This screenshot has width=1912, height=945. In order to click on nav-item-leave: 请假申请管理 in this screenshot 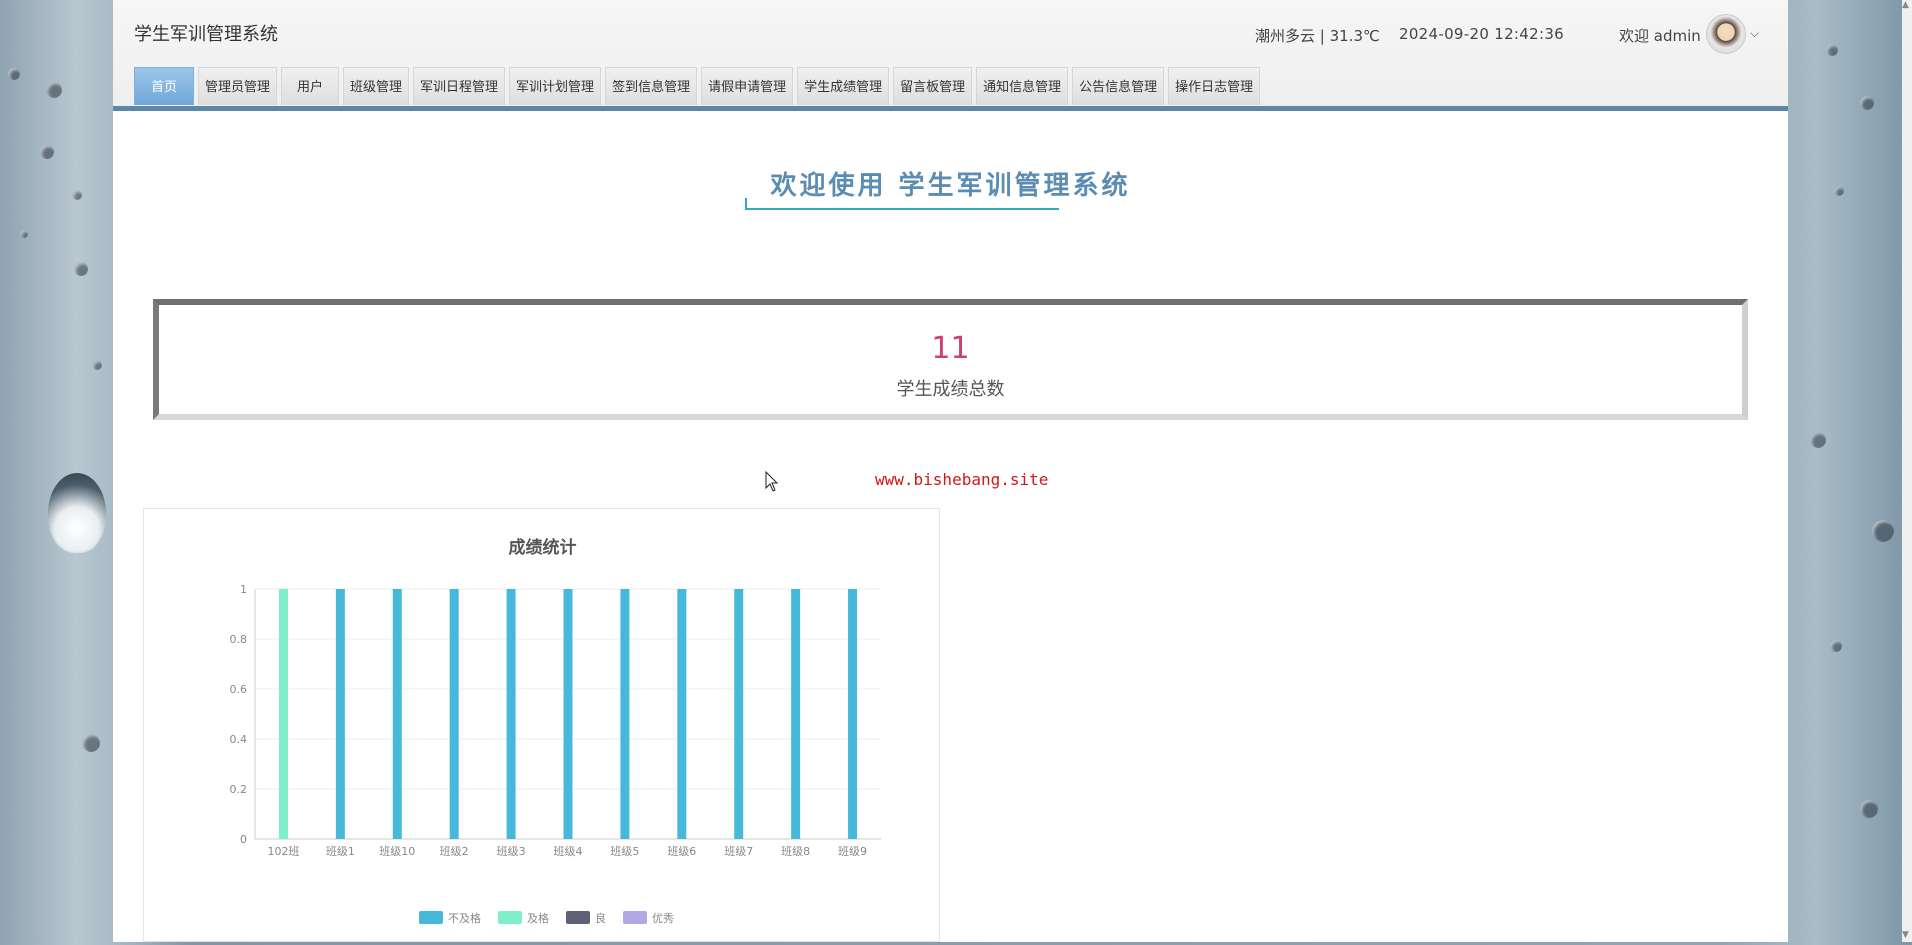, I will do `click(747, 86)`.